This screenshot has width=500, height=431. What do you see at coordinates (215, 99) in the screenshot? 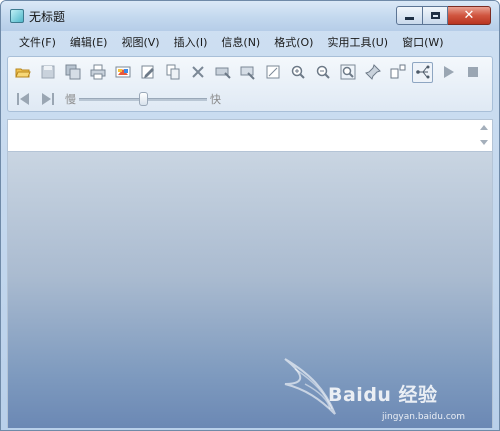
I see `speed-fast-label: 快` at bounding box center [215, 99].